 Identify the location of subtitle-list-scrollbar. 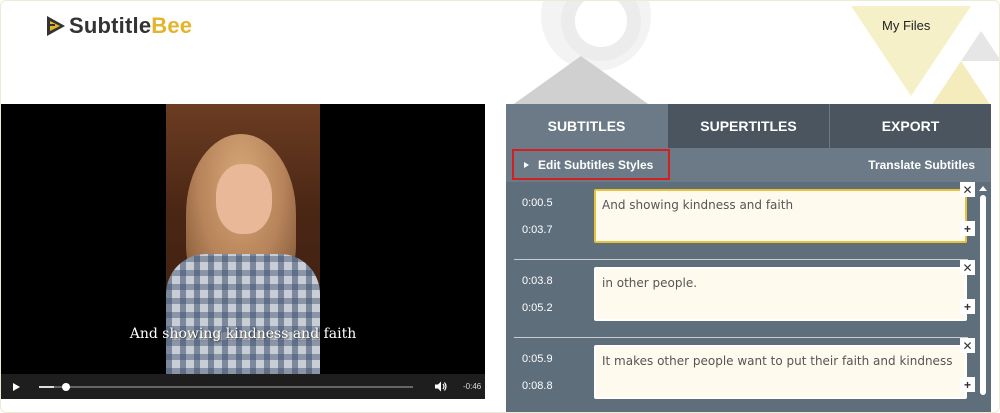
(983, 297).